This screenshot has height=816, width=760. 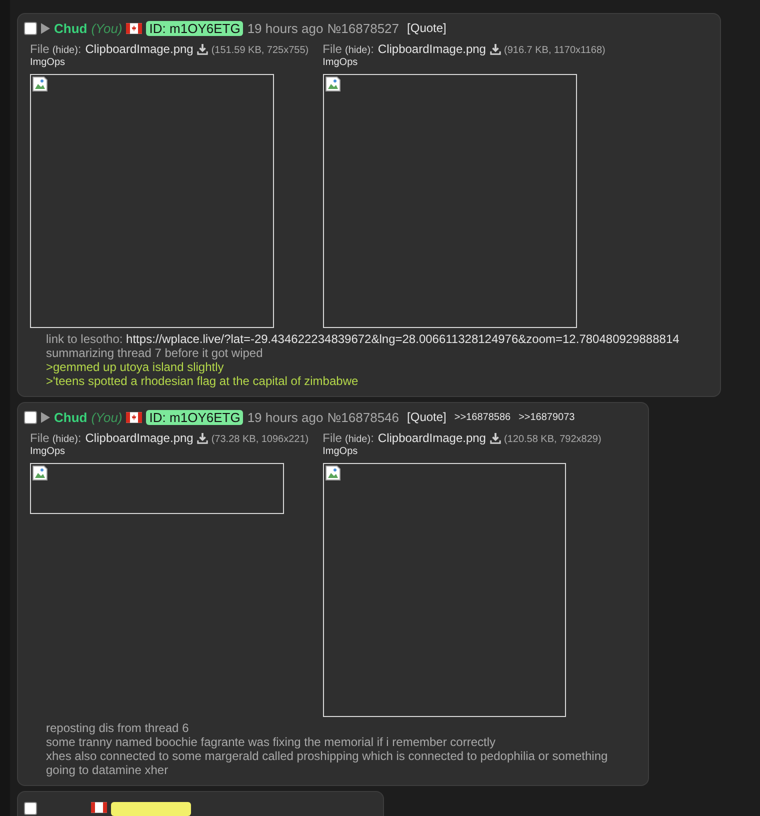 I want to click on reply-link: >>16878586, so click(x=482, y=417).